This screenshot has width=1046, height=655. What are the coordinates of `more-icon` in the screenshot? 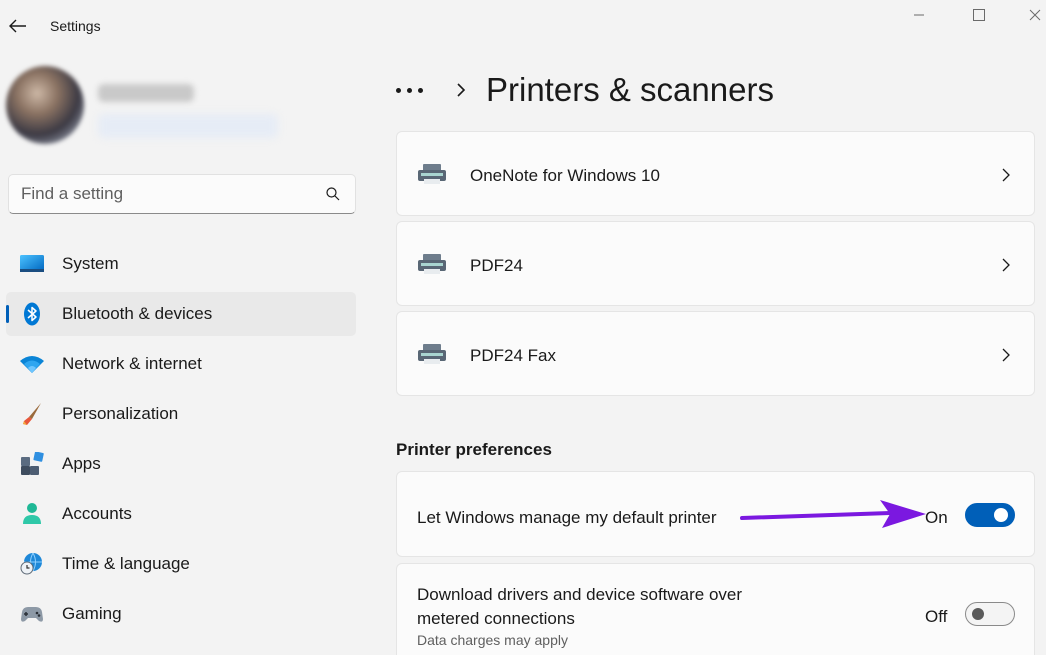 It's located at (414, 90).